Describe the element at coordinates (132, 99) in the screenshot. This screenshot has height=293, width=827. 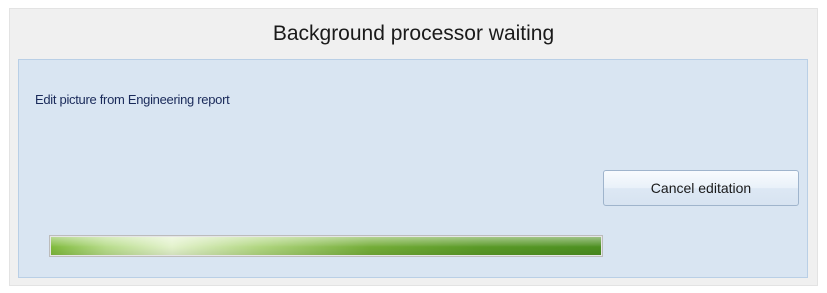
I see `status-message: Edit picture from Engineering report` at that location.